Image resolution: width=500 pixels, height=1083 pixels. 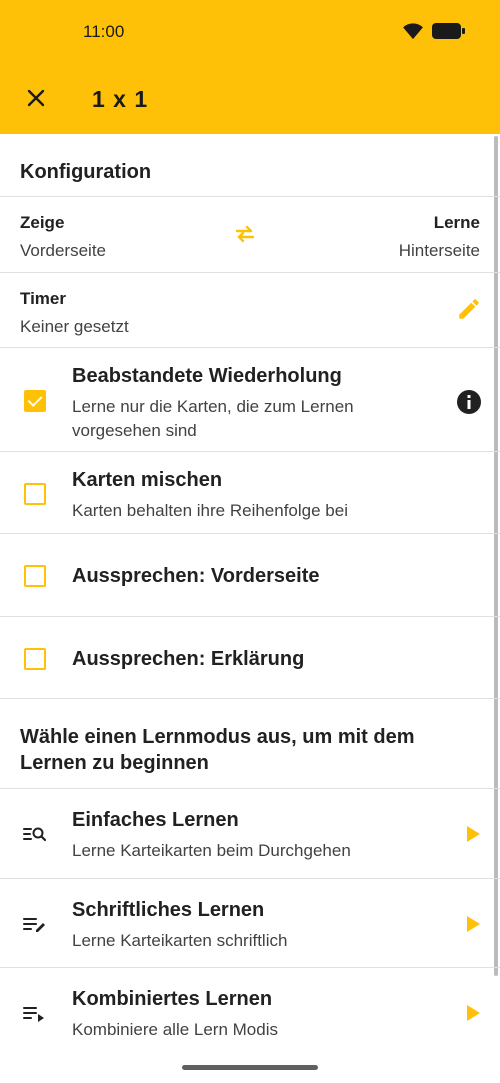 I want to click on option-speak-explanation: Aussprechen: Erklärung, so click(x=250, y=658).